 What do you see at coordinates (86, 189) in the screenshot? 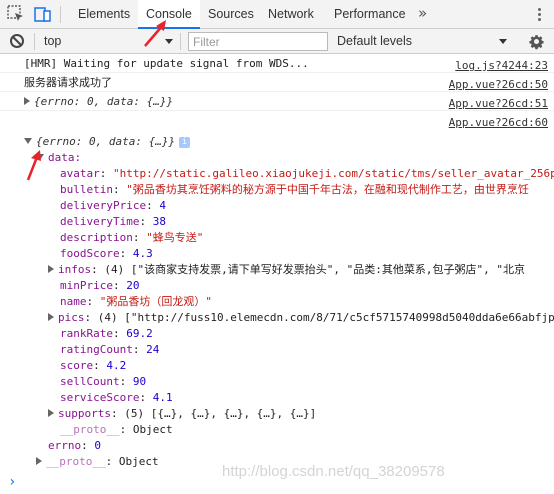
I see `tree-key: bulletin` at bounding box center [86, 189].